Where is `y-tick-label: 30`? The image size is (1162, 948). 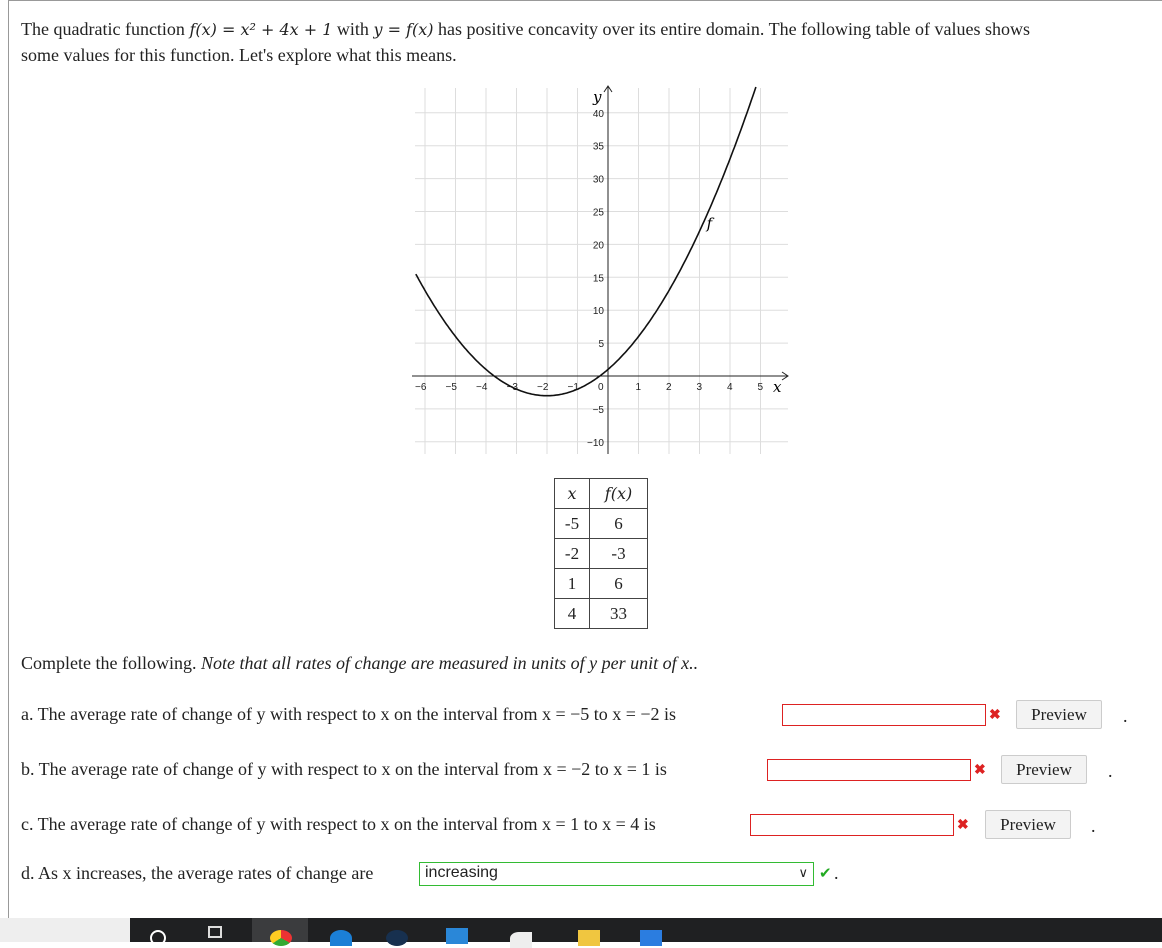 y-tick-label: 30 is located at coordinates (599, 180).